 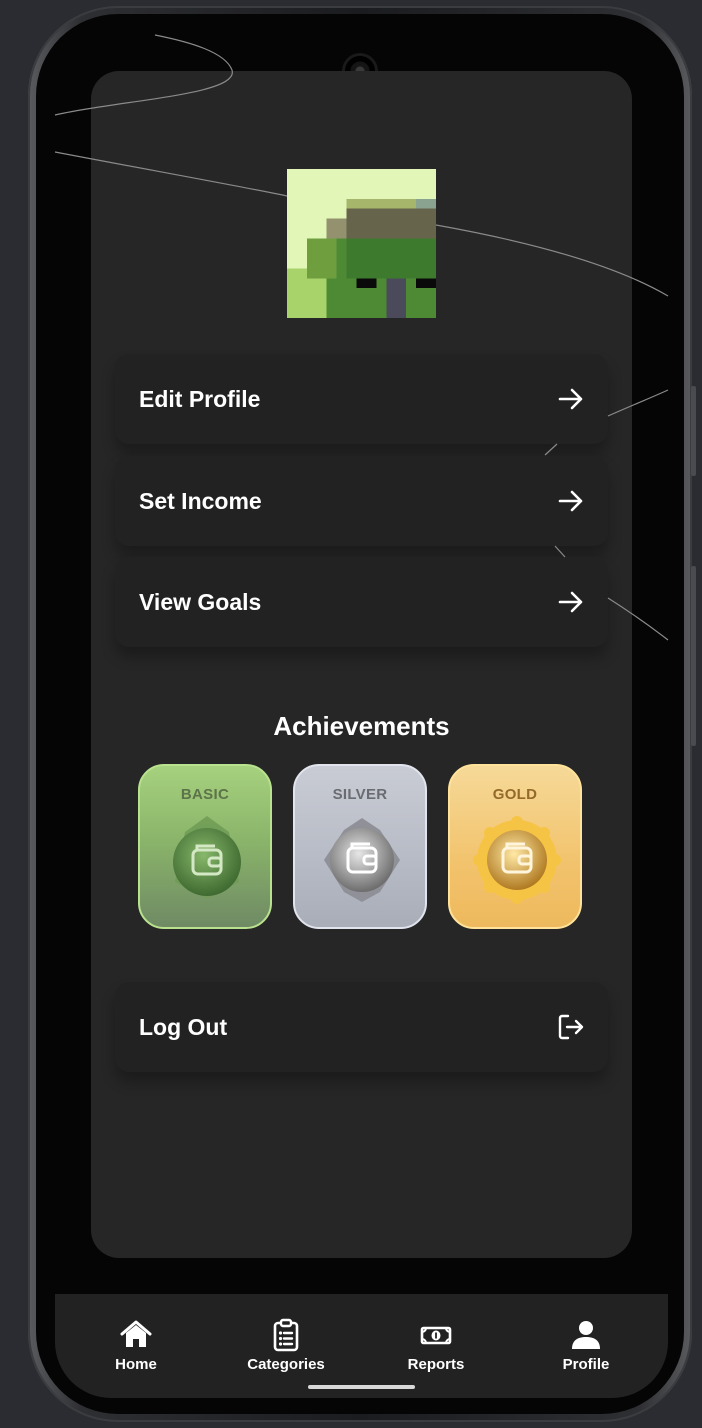 I want to click on clipboard-list-icon, so click(x=286, y=1335).